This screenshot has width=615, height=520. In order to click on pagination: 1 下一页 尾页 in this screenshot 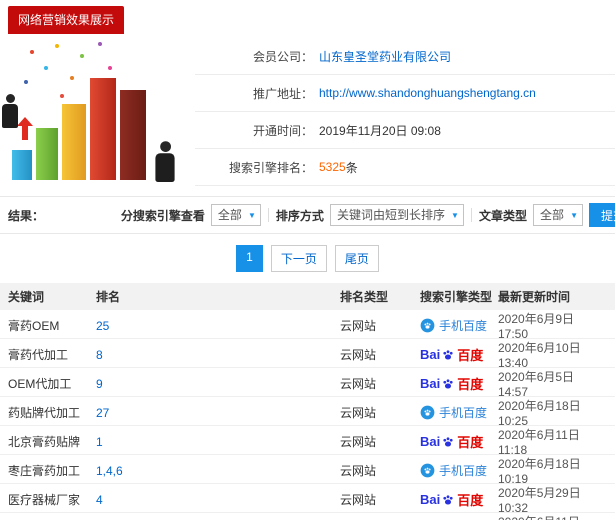, I will do `click(307, 258)`.